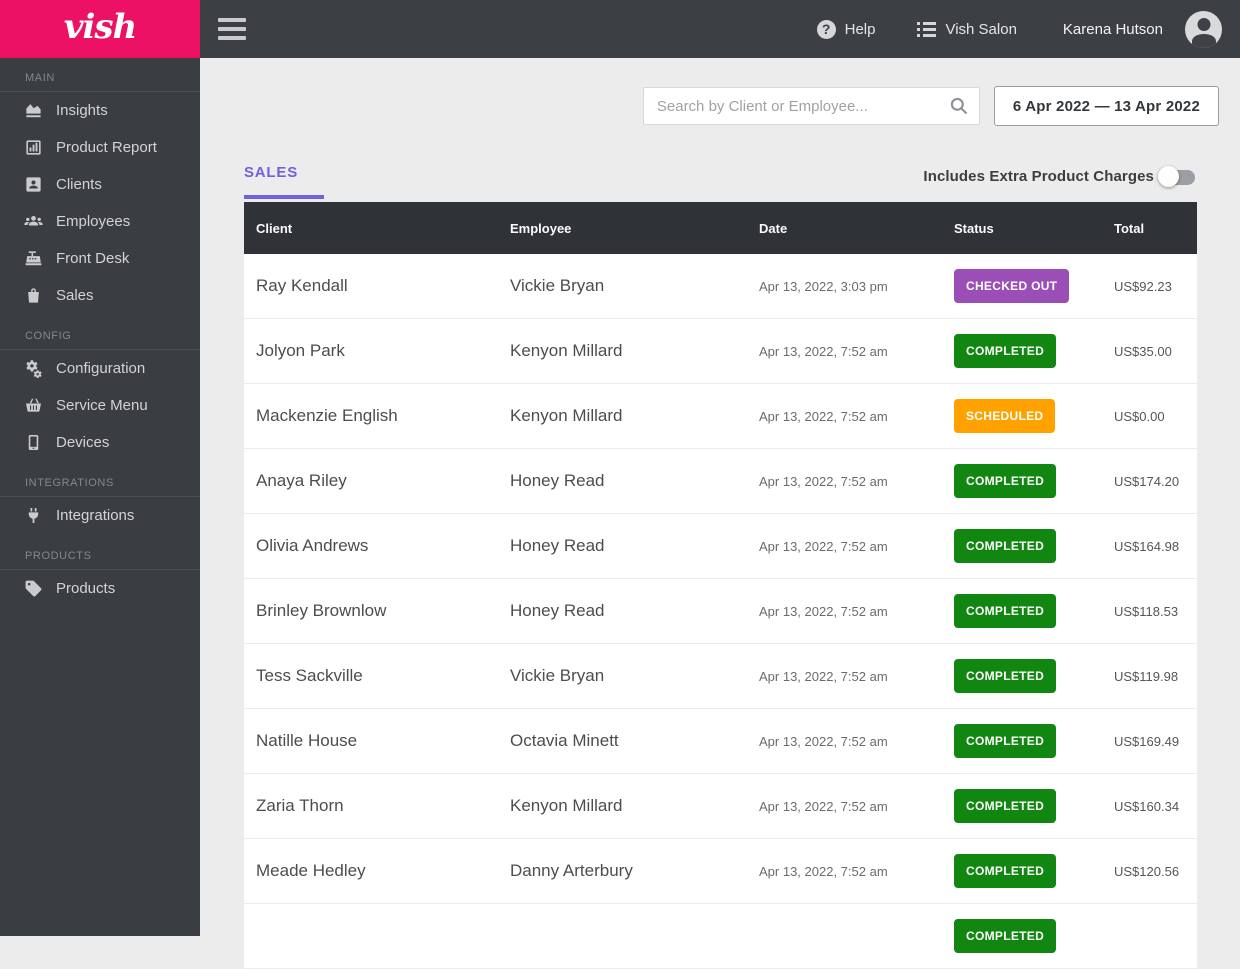  I want to click on user-name: Karena Hutson, so click(1113, 29).